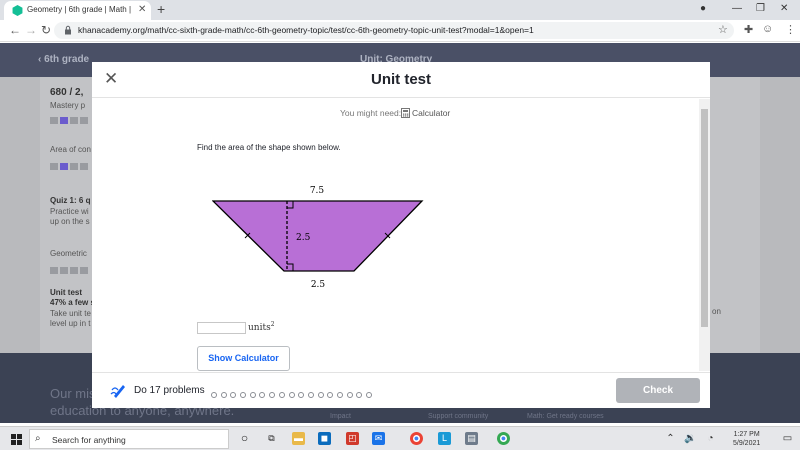 The image size is (800, 450). Describe the element at coordinates (17, 10) in the screenshot. I see `khan-academy-favicon-icon` at that location.